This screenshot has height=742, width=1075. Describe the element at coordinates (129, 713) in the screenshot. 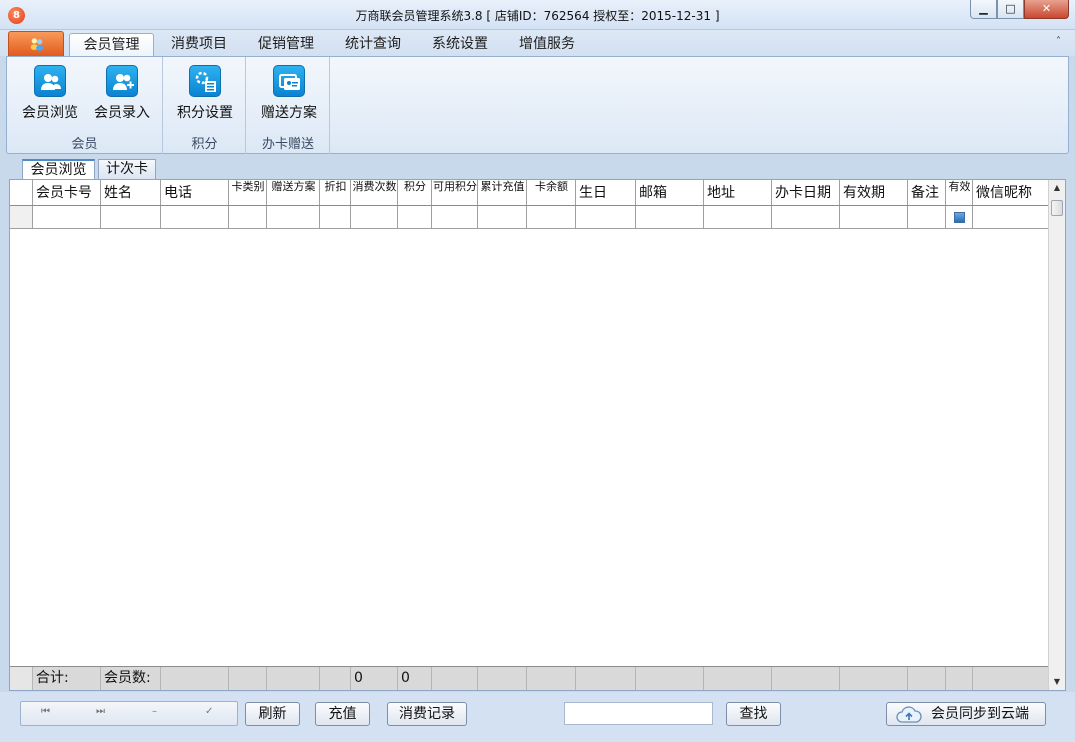

I see `record-navigator: ⏮ ⏭ – ✓` at that location.